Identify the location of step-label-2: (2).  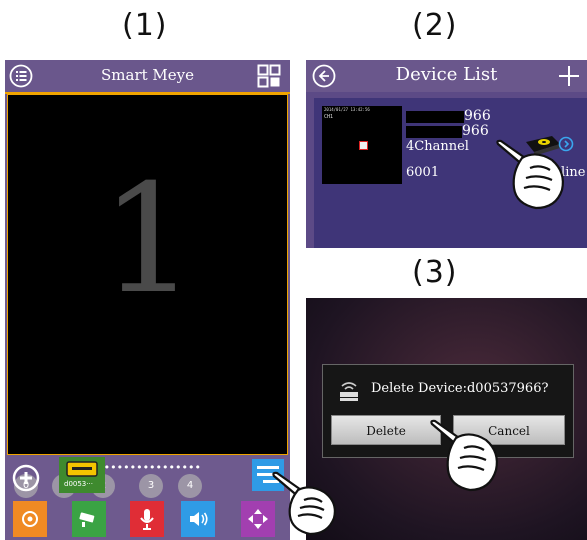
(435, 25).